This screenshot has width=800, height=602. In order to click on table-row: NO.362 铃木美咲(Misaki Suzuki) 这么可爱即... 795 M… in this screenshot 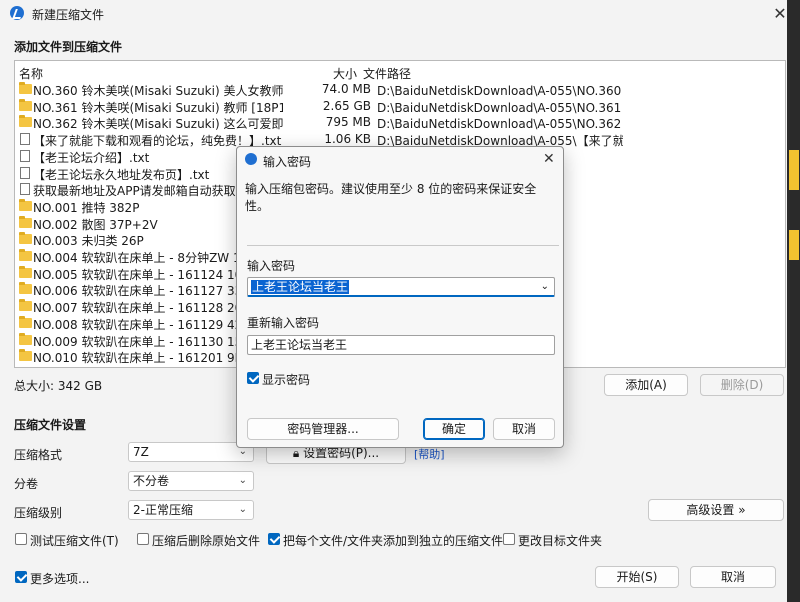, I will do `click(395, 122)`.